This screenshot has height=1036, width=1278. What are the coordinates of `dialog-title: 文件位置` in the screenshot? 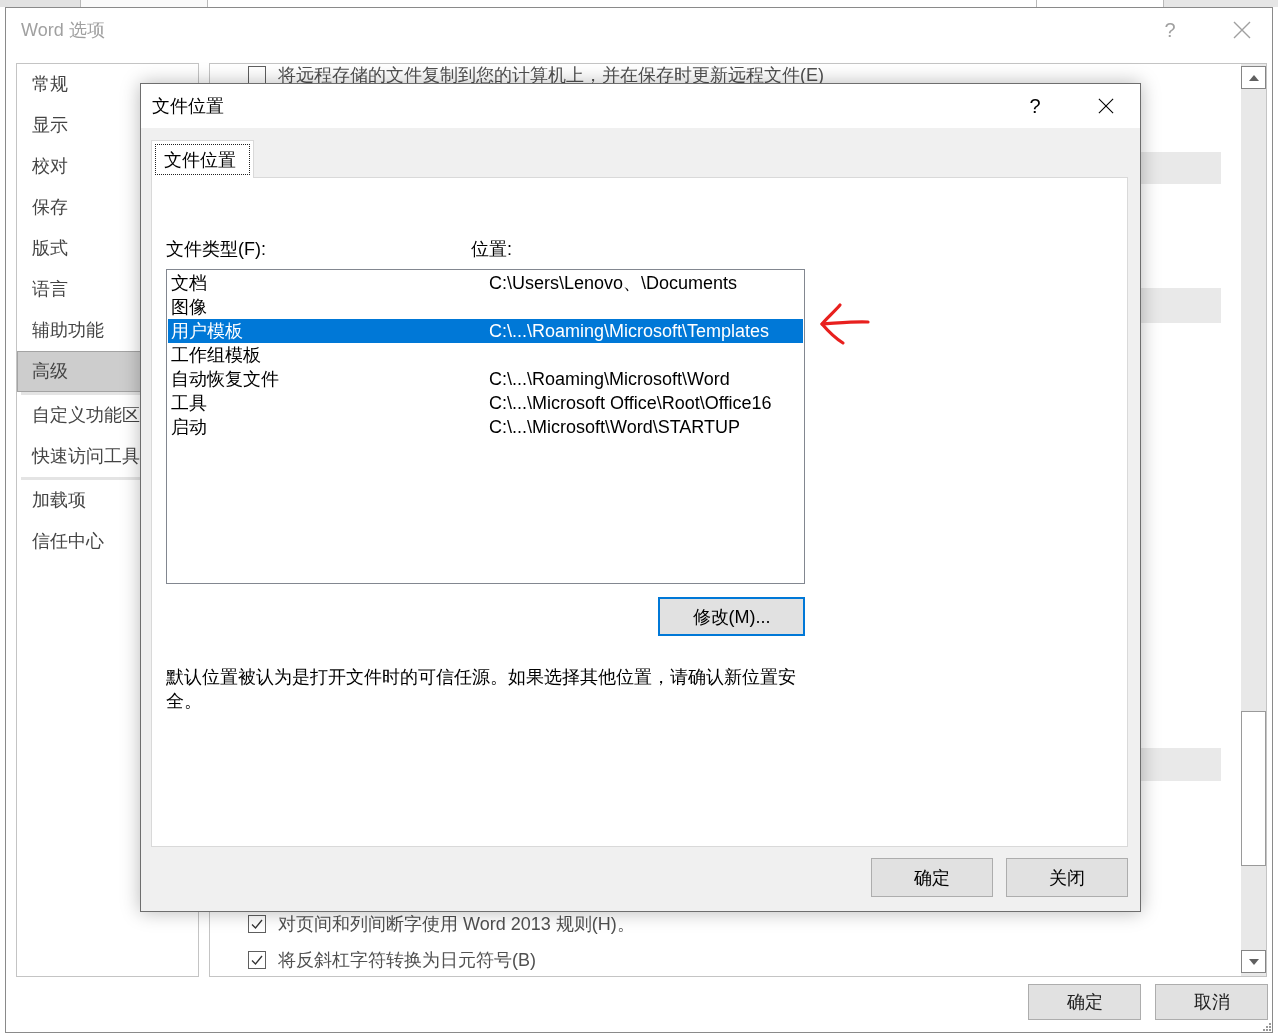 It's located at (188, 106).